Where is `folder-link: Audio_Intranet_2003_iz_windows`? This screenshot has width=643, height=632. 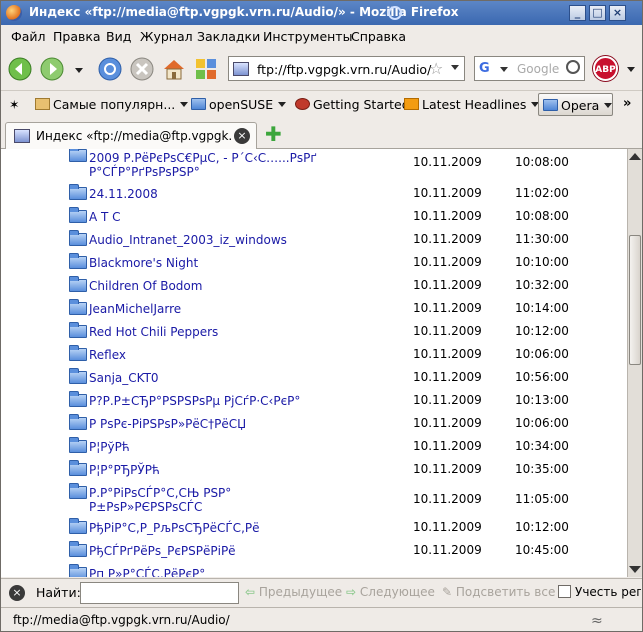 folder-link: Audio_Intranet_2003_iz_windows is located at coordinates (188, 240).